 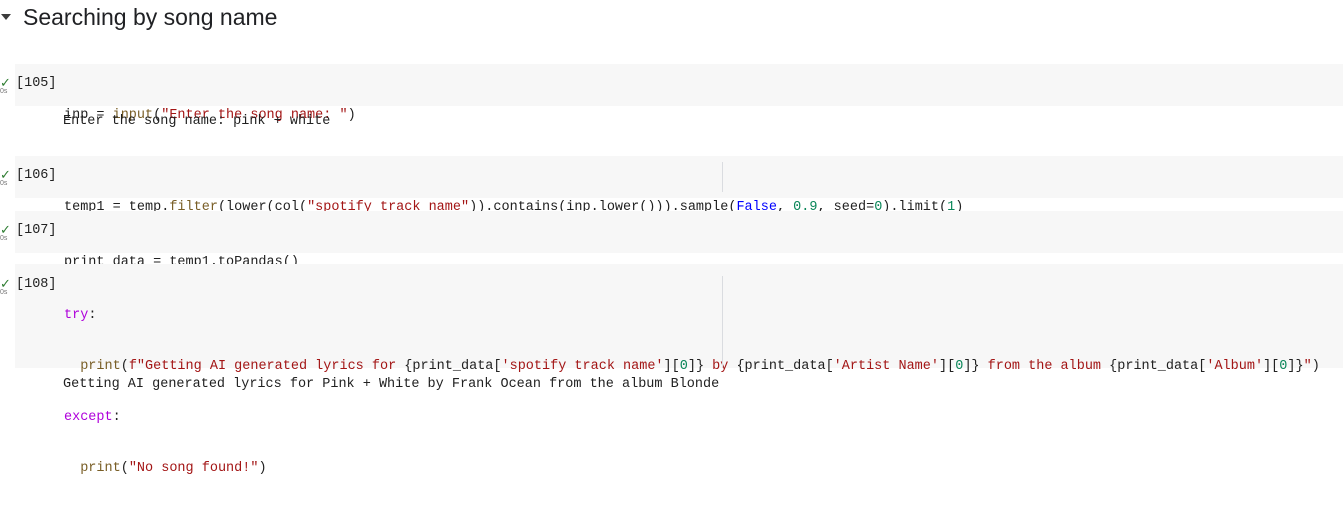 What do you see at coordinates (36, 83) in the screenshot?
I see `exec-count: [105]` at bounding box center [36, 83].